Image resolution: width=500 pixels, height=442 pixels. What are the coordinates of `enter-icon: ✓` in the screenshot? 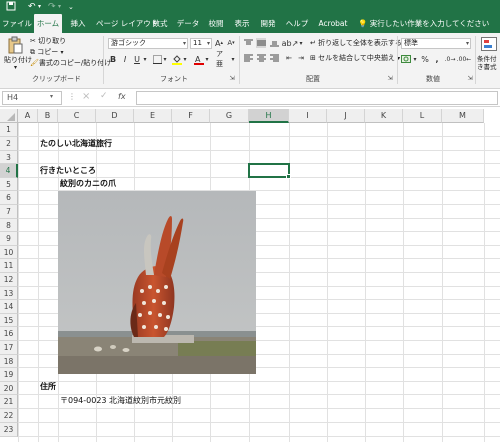 It's located at (104, 96).